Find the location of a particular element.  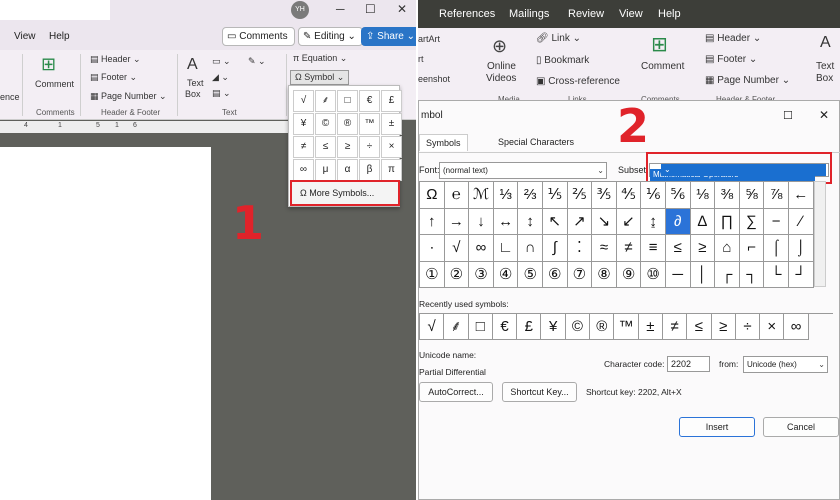

symbol-cell: ∕ is located at coordinates (801, 221).